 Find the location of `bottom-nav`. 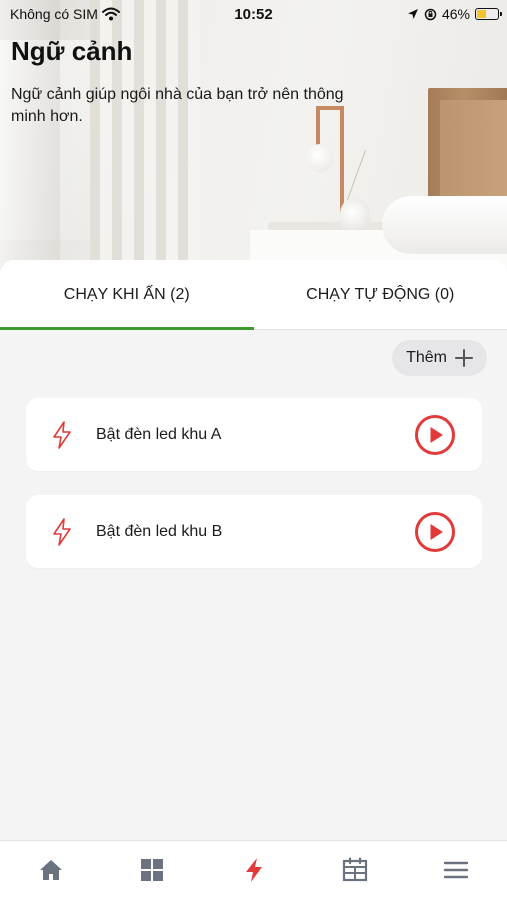

bottom-nav is located at coordinates (253, 870).